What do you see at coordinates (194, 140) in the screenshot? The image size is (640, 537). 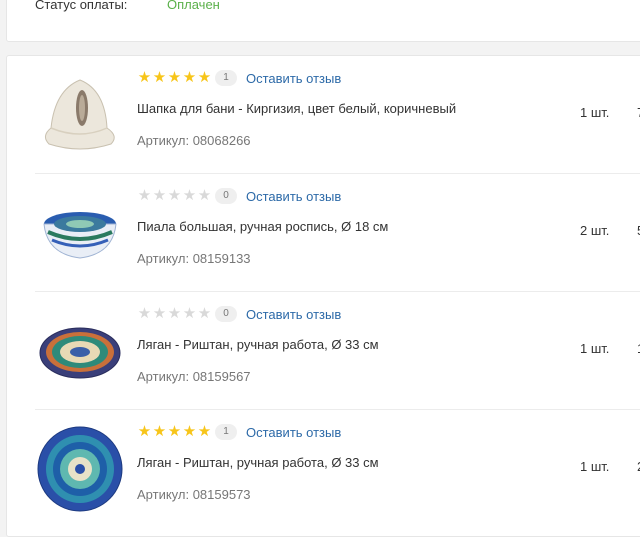 I see `product-sku: Артикул: 08068266` at bounding box center [194, 140].